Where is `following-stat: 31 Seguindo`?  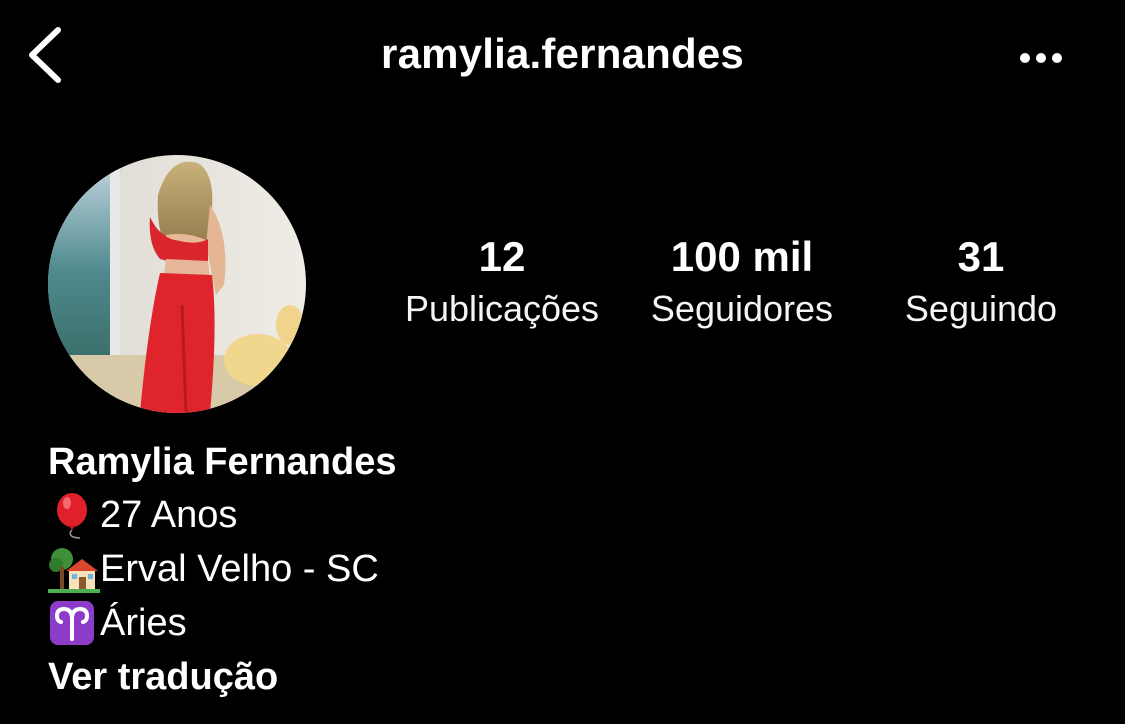 following-stat: 31 Seguindo is located at coordinates (981, 282).